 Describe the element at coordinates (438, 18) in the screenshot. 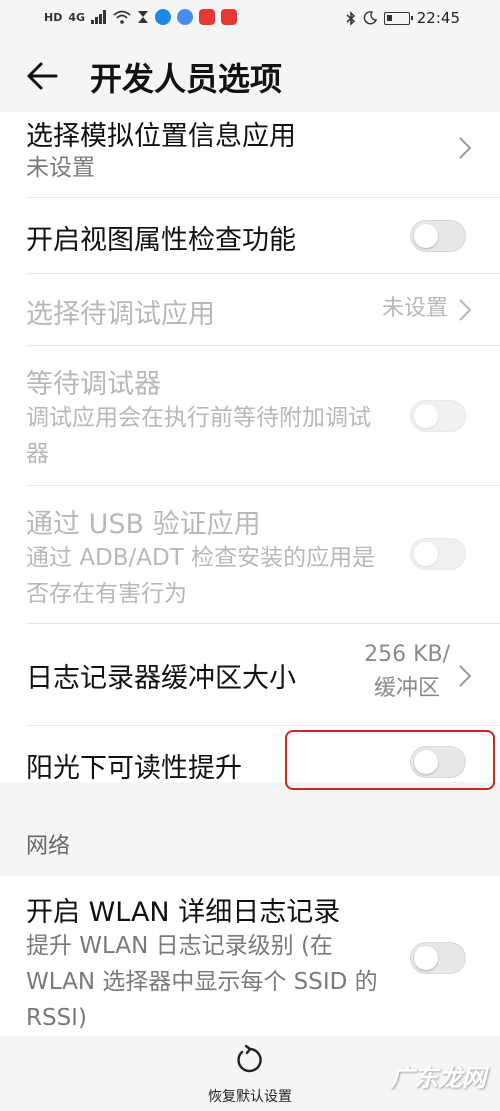

I see `status-time: 22:45` at that location.